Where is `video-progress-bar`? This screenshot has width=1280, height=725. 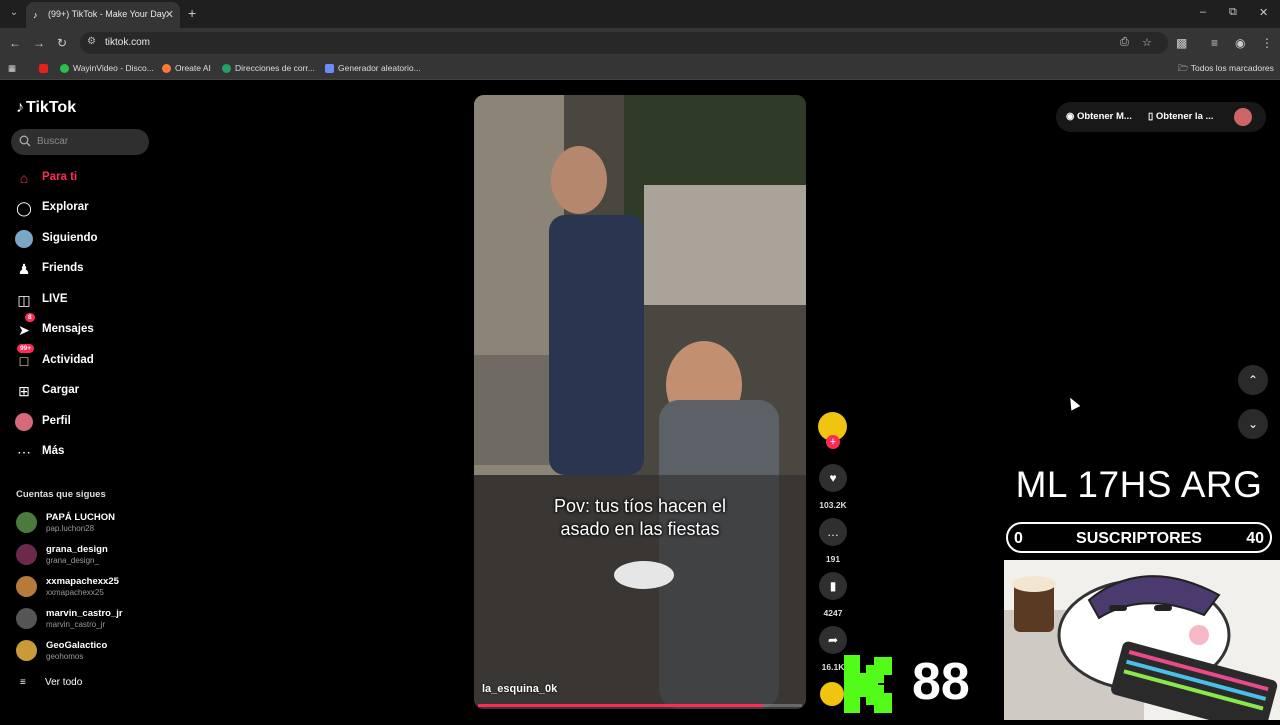
video-progress-bar is located at coordinates (640, 705).